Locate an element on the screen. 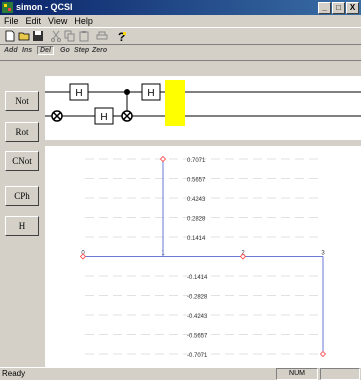  not-gate-button: Not is located at coordinates (22, 101).